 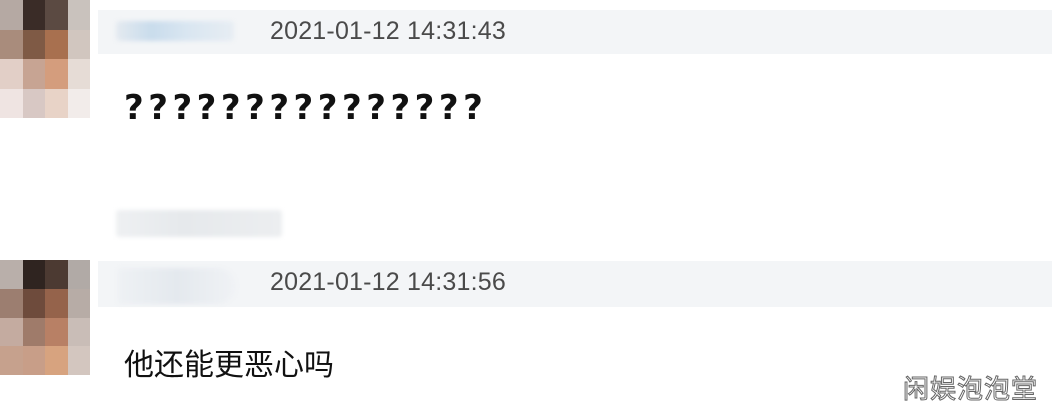 What do you see at coordinates (388, 282) in the screenshot?
I see `comment-timestamp: 2021-01-12 14:31:56` at bounding box center [388, 282].